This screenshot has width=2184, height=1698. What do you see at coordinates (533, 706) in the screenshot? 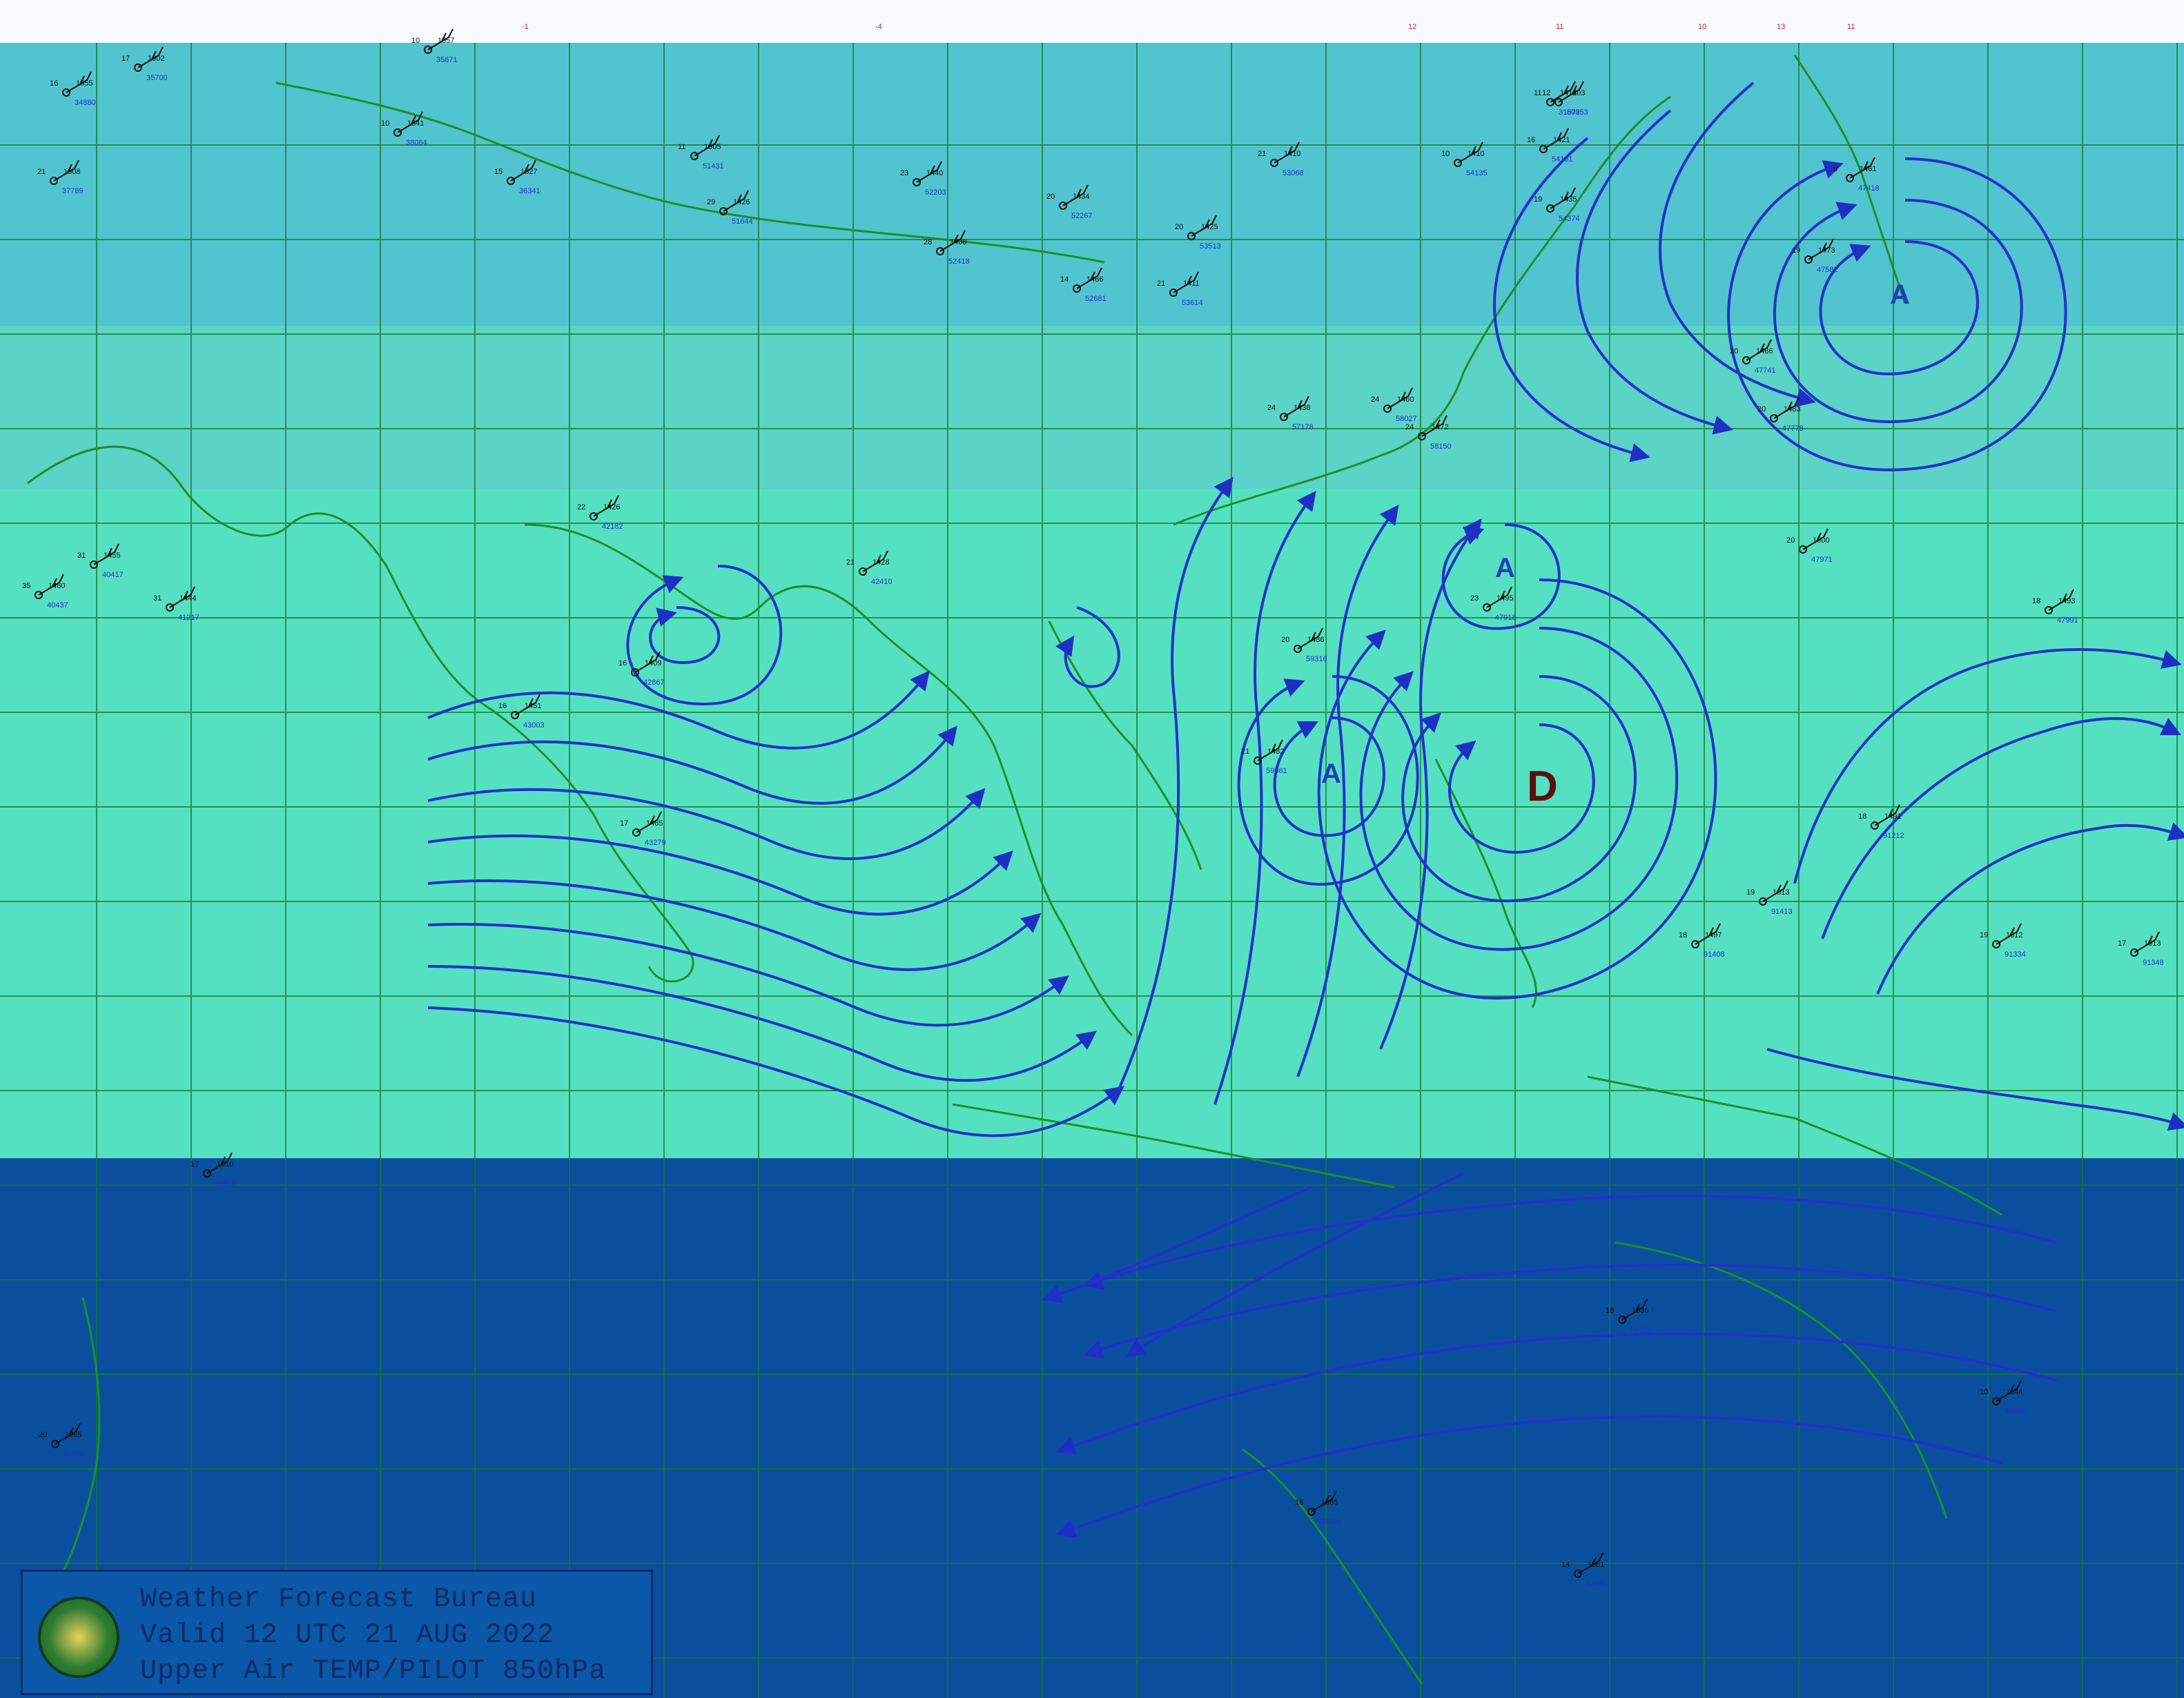
I see `station-height: 1451` at bounding box center [533, 706].